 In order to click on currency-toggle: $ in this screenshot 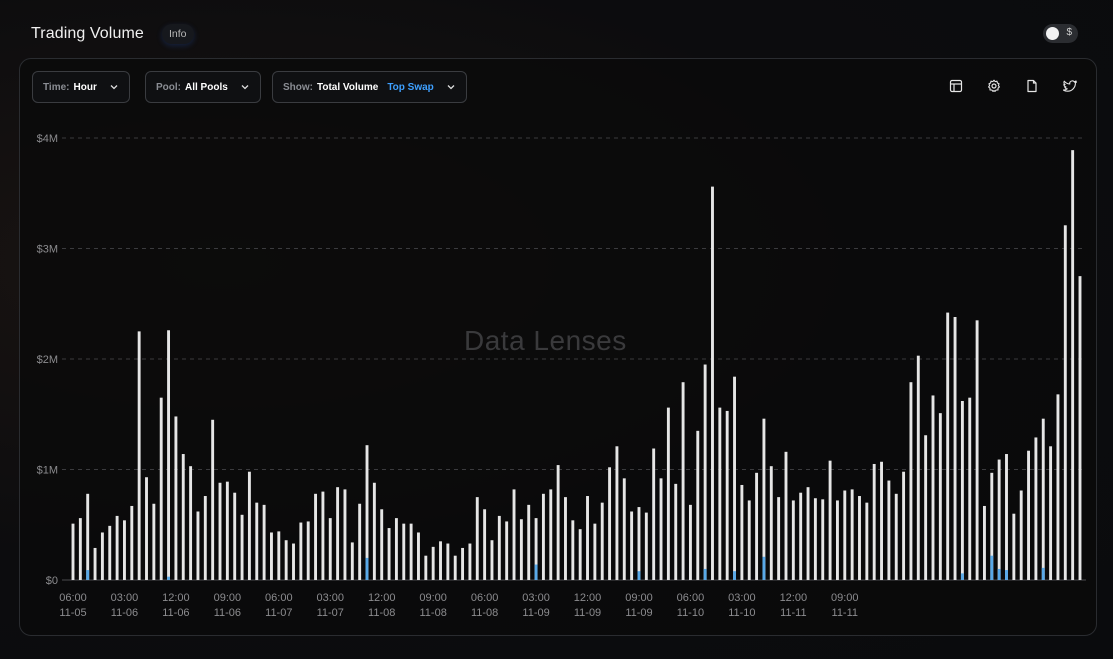, I will do `click(1060, 33)`.